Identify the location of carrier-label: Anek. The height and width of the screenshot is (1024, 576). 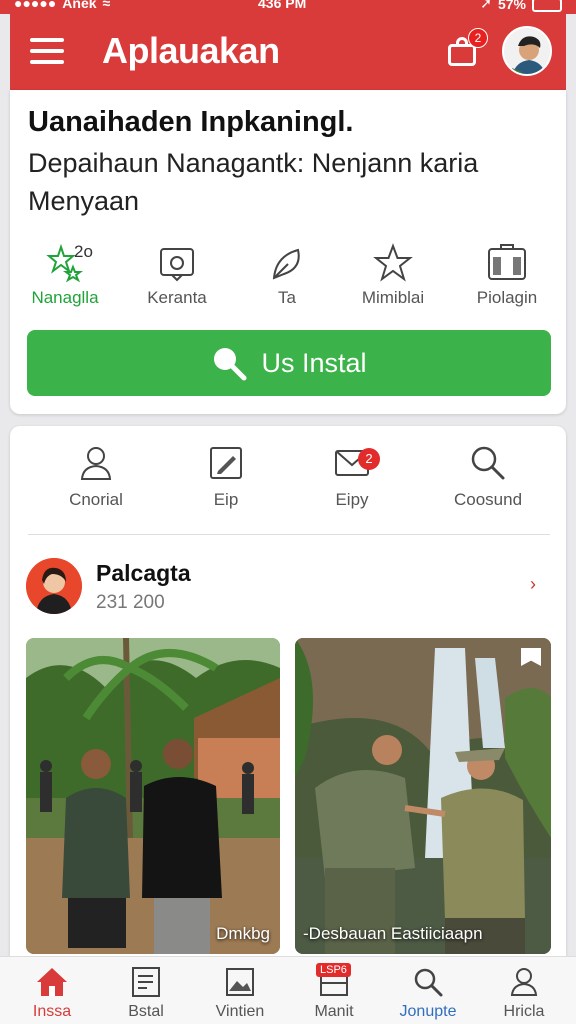
(79, 5).